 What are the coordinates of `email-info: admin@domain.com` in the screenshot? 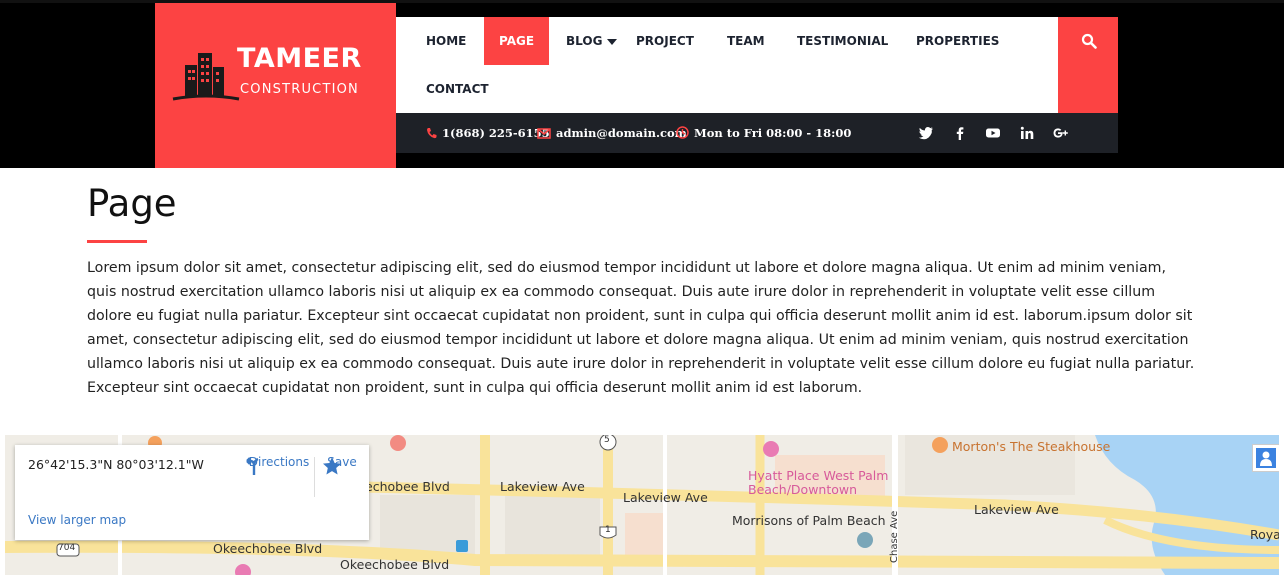 It's located at (612, 133).